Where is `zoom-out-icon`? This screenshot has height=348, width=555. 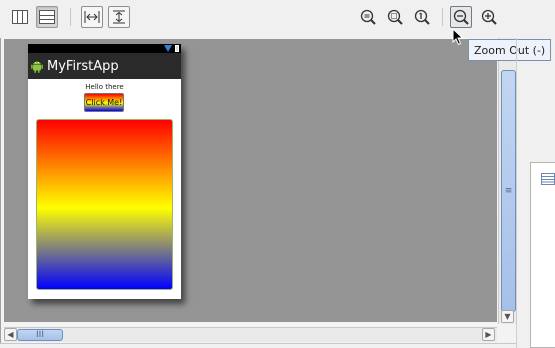
zoom-out-icon is located at coordinates (461, 17).